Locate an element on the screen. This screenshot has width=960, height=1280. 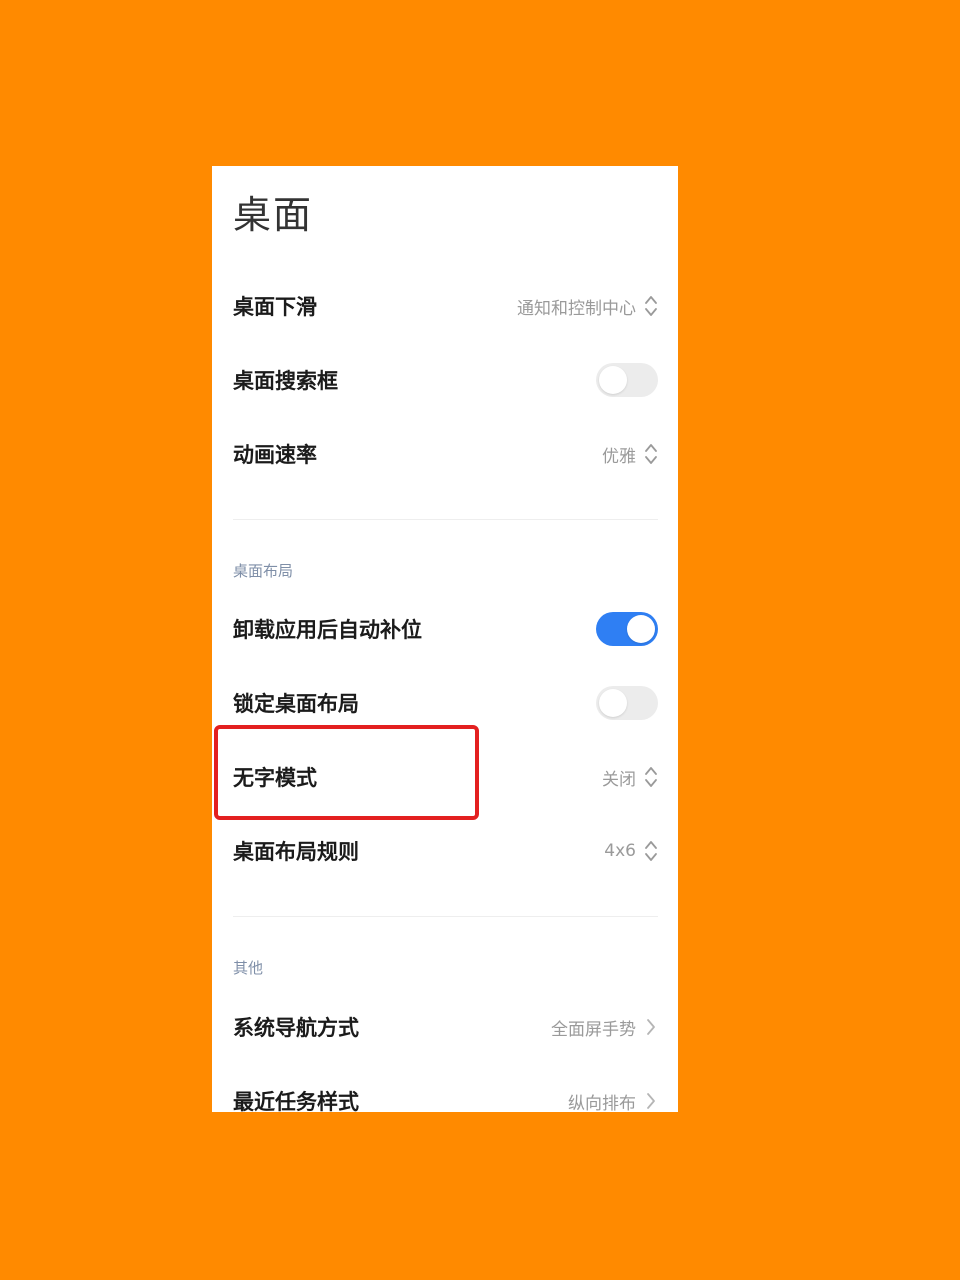
row-animation-speed: 动画速率 优雅 is located at coordinates (445, 454).